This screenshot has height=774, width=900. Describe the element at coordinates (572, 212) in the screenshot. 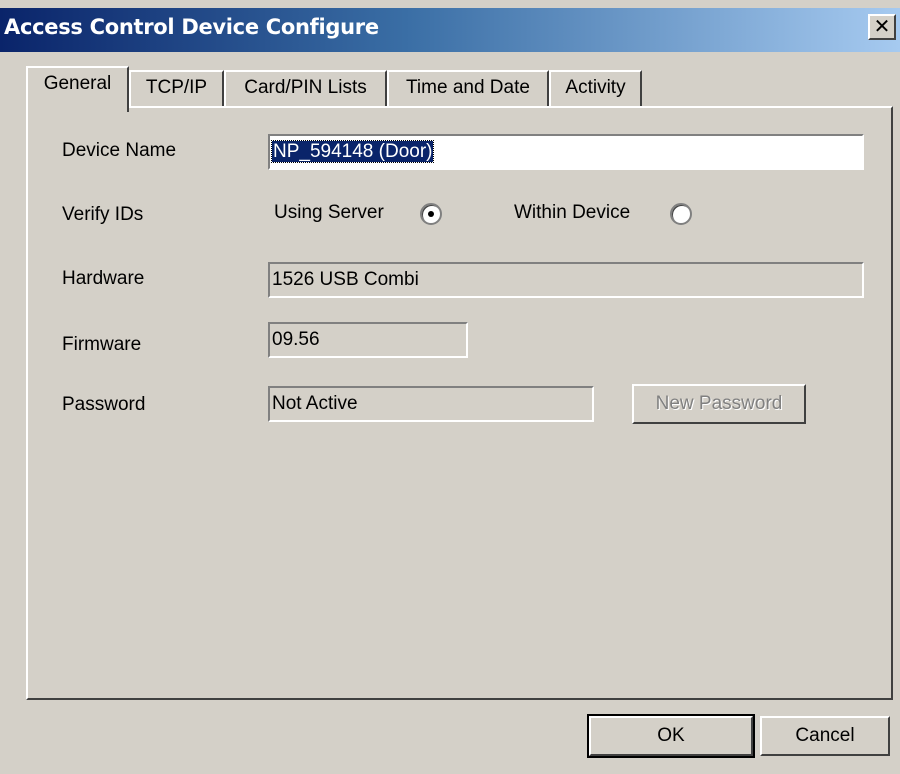

I see `within-device-label: Within Device` at that location.